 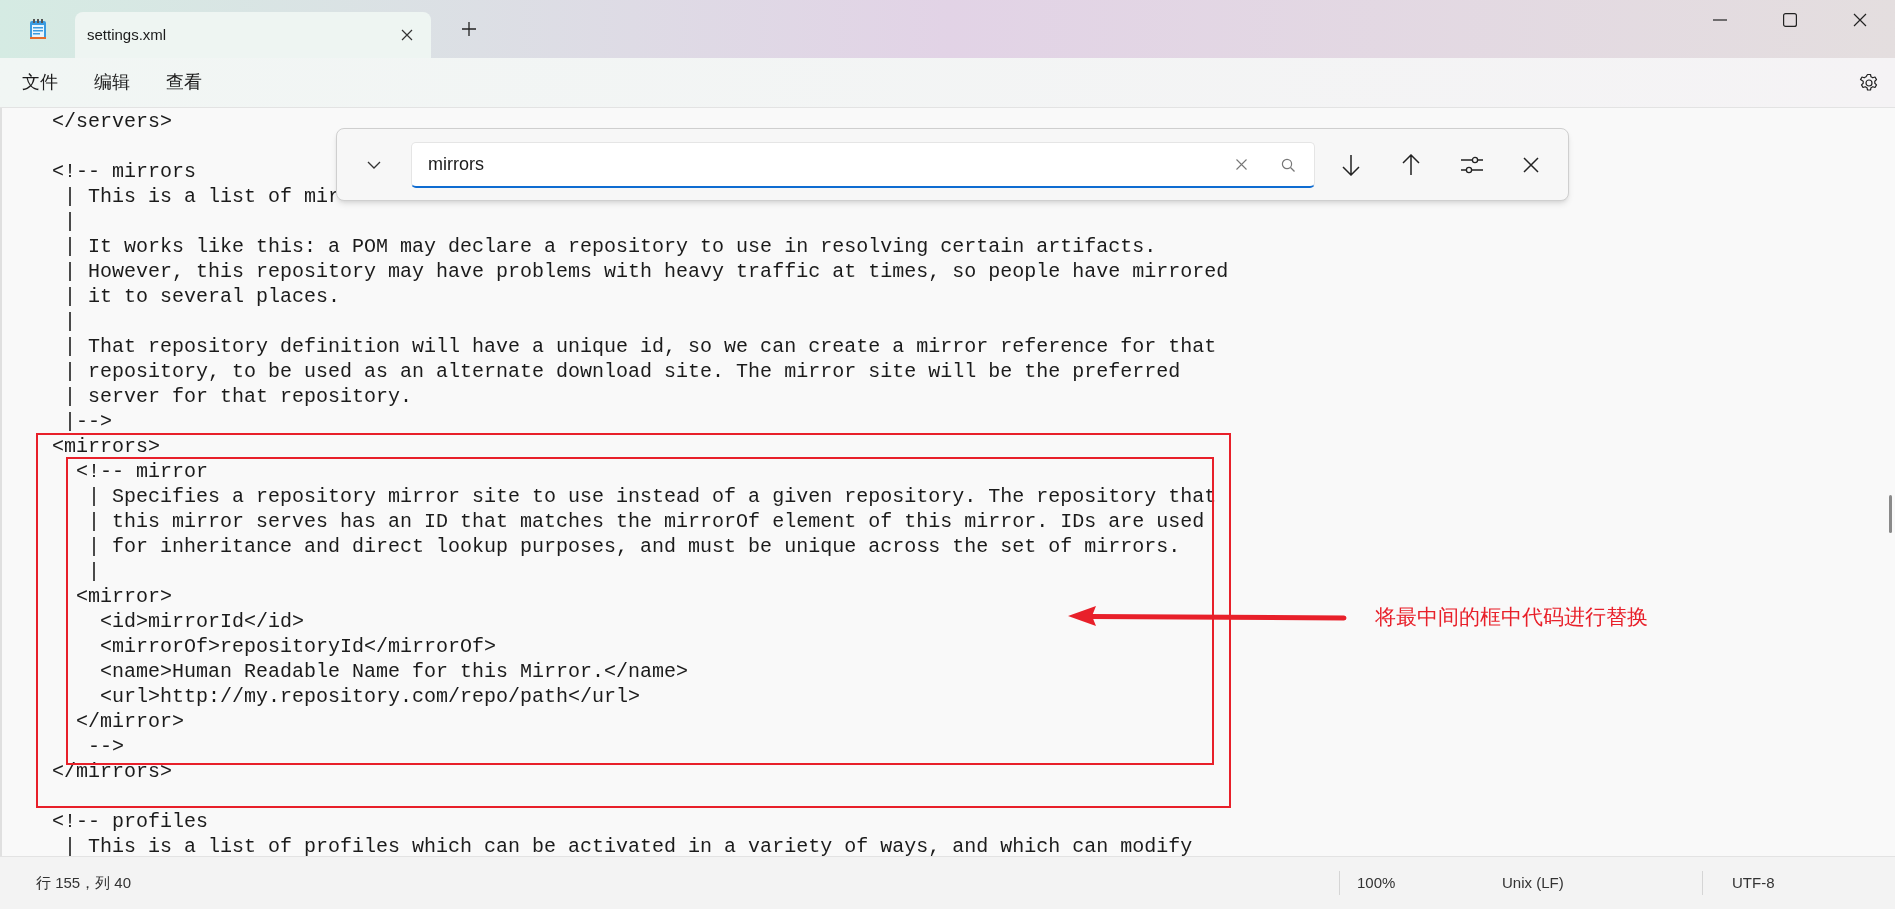 I want to click on code-line: | this mirror serves has an ID that matches the mirrorOf element of this mirror. IDs are used, so click(x=646, y=521).